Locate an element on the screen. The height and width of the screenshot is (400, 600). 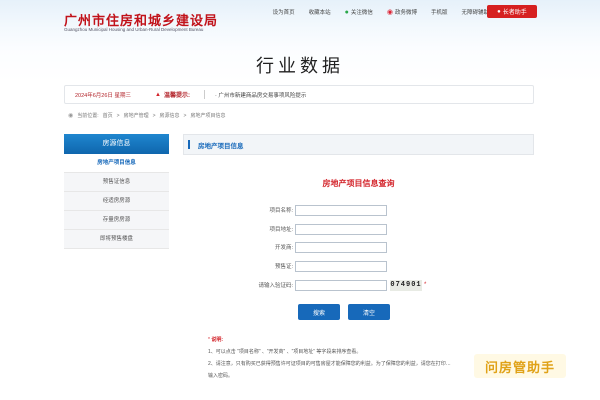
wechat-link: ● 关注微信 is located at coordinates (358, 12).